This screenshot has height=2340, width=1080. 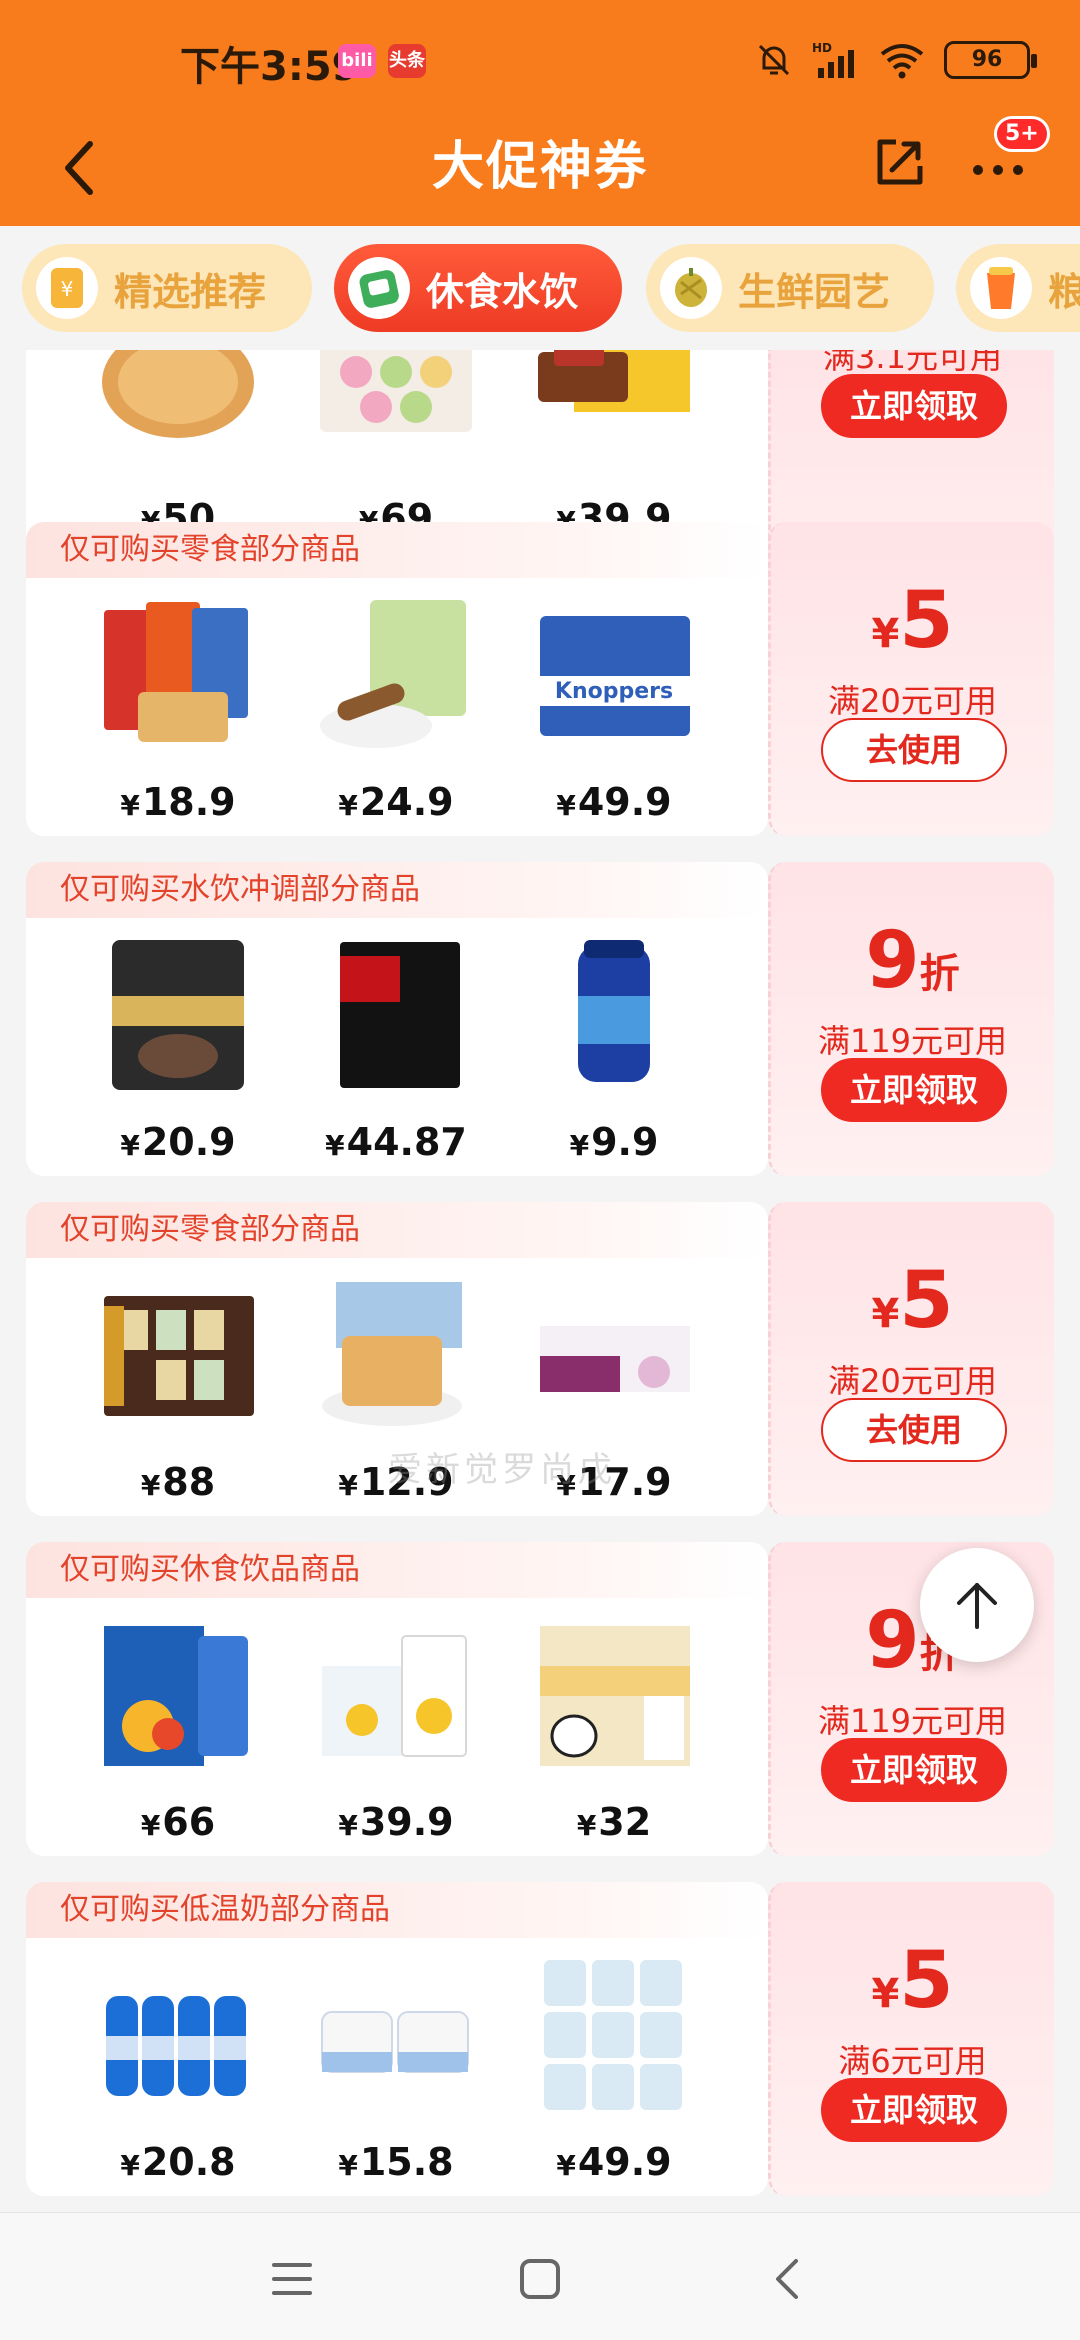 I want to click on product-item: ¥9.9, so click(x=614, y=1056).